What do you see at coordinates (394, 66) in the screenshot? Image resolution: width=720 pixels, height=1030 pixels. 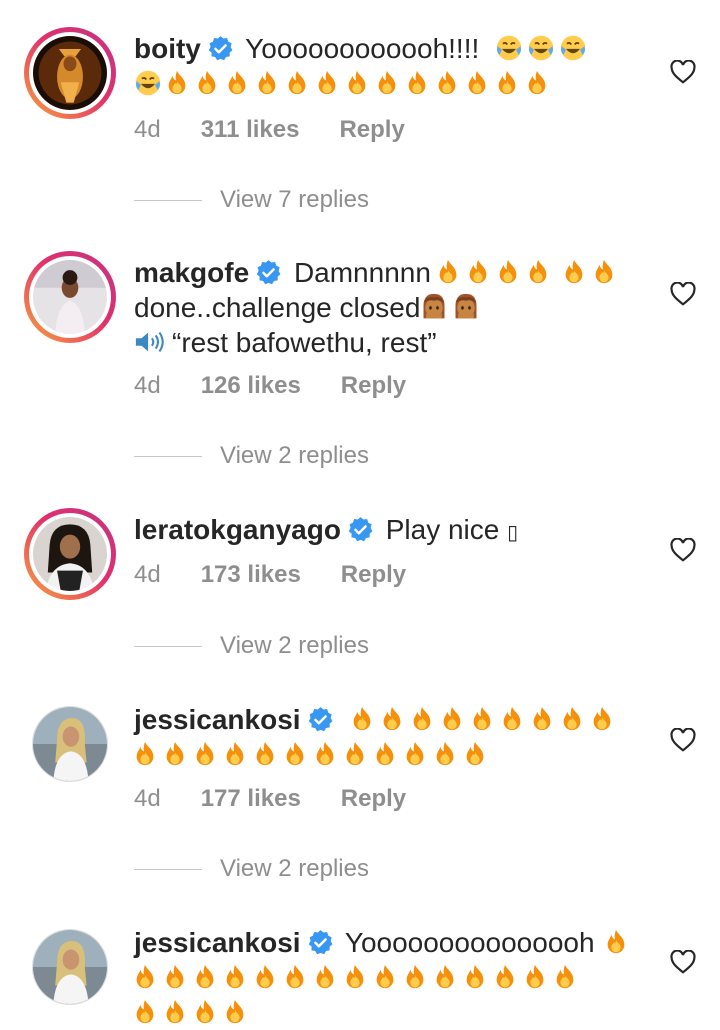 I see `comment-body: boity Yoooooooooooh!!!!` at bounding box center [394, 66].